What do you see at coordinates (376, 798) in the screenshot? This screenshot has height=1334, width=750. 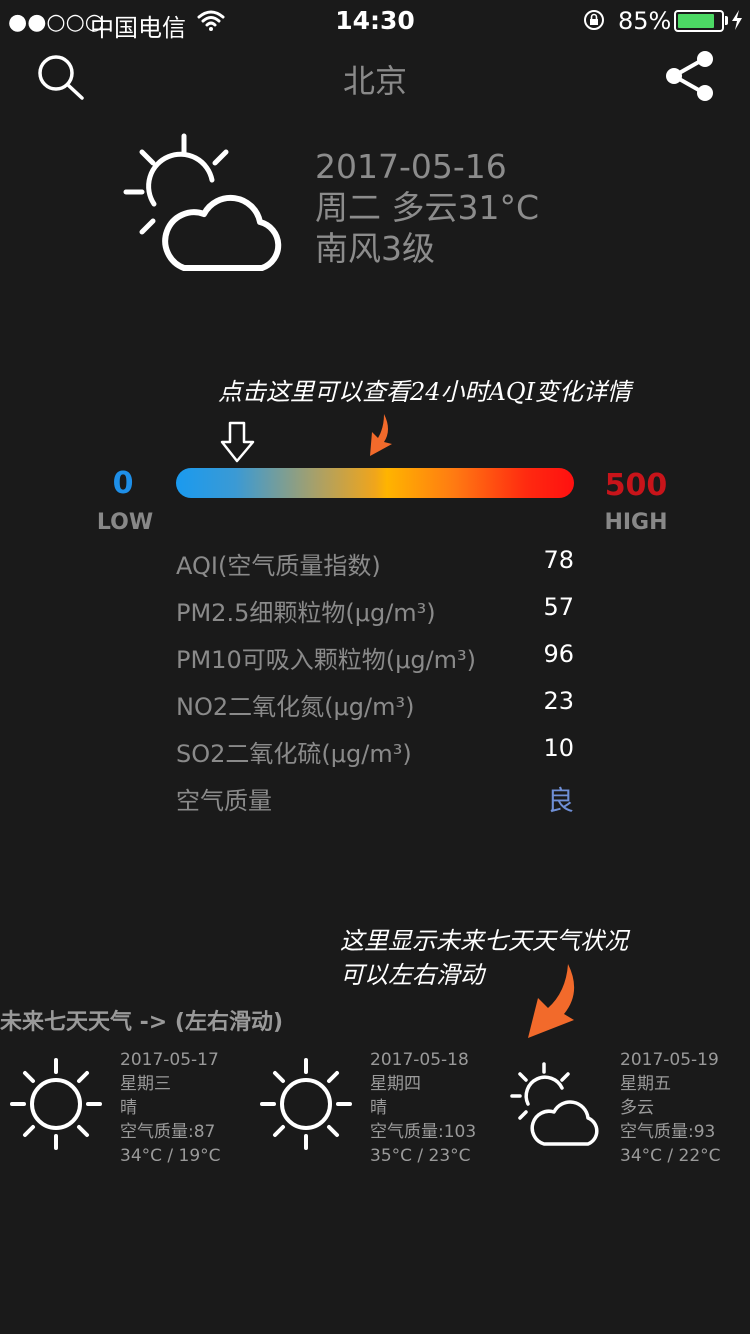 I see `aqi-row-quality: 空气质量 良` at bounding box center [376, 798].